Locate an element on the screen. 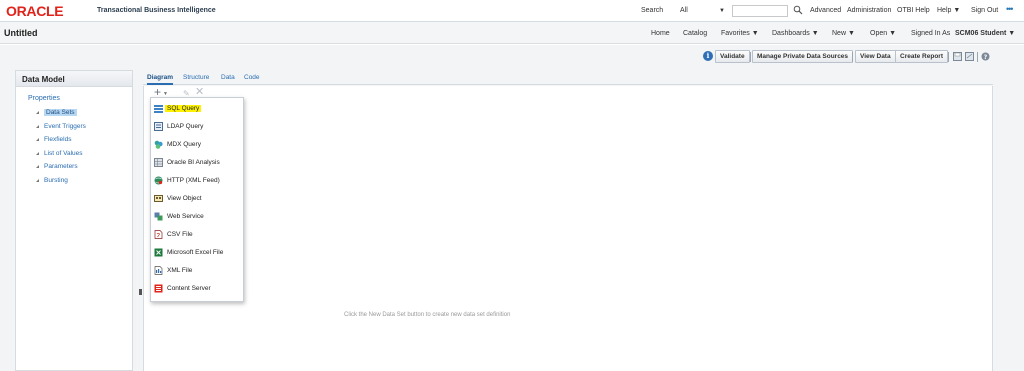 This screenshot has width=1024, height=371. help-menu: Help ▼ is located at coordinates (948, 10).